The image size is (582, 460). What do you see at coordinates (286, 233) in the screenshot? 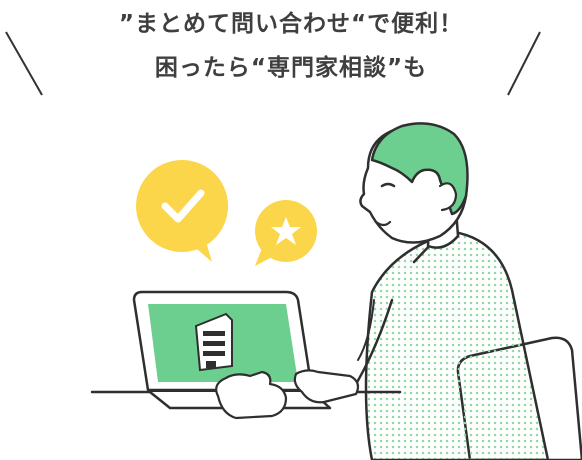
I see `star-bubble` at bounding box center [286, 233].